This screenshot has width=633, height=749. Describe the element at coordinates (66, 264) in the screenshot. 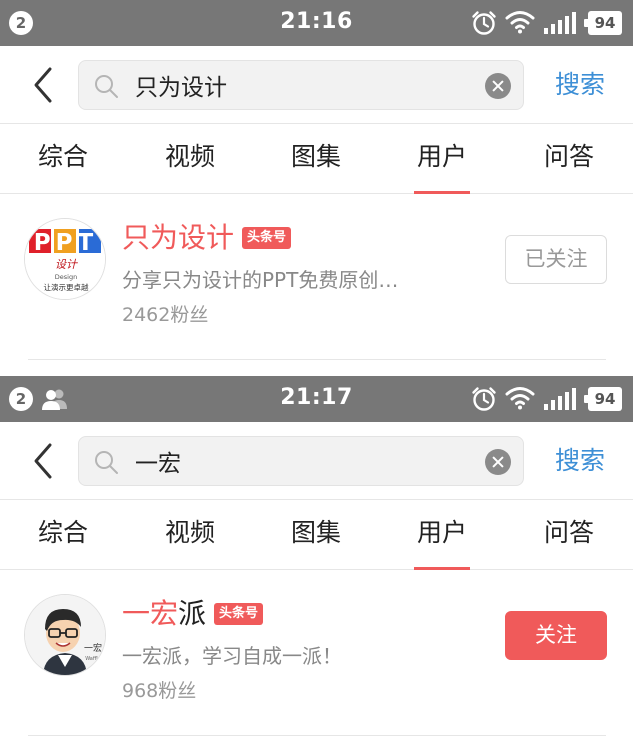

I see `logo-sub: 设计` at that location.